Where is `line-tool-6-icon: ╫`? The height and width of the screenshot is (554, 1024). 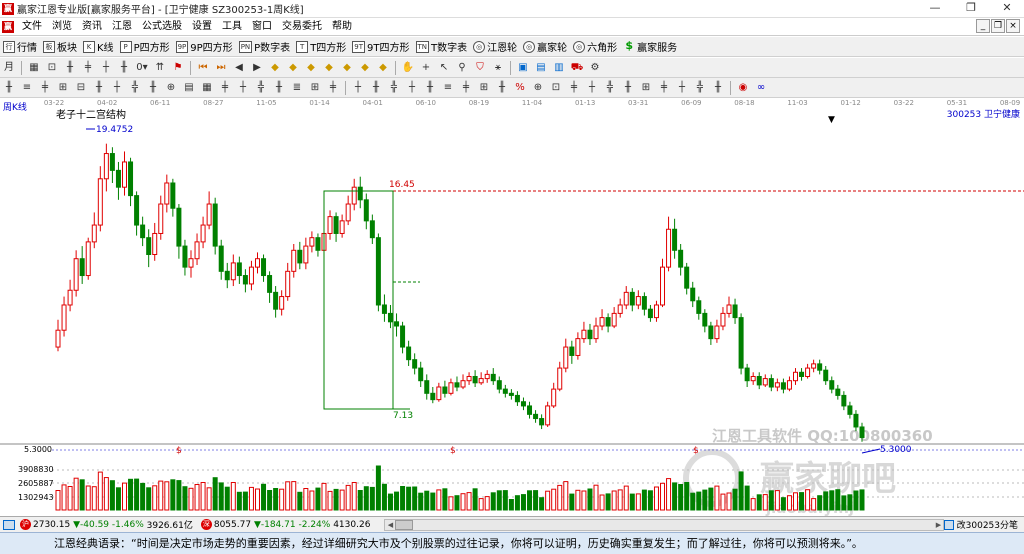
line-tool-6-icon: ╫ is located at coordinates (99, 88).